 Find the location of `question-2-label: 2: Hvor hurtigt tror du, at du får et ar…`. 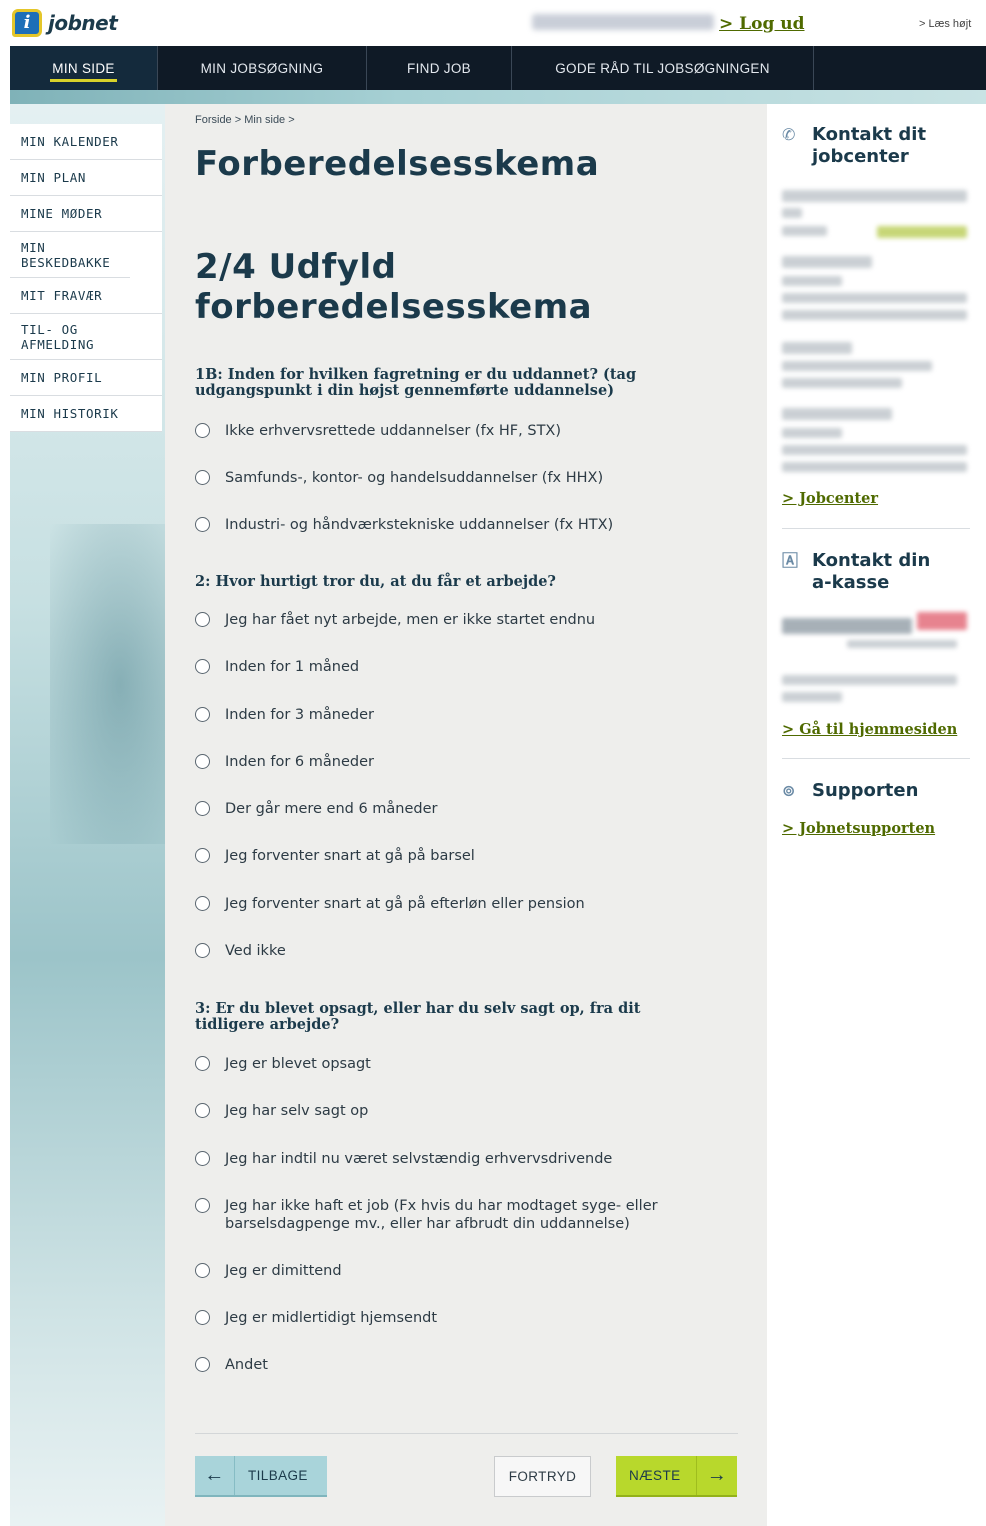

question-2-label: 2: Hvor hurtigt tror du, at du får et ar… is located at coordinates (375, 581).